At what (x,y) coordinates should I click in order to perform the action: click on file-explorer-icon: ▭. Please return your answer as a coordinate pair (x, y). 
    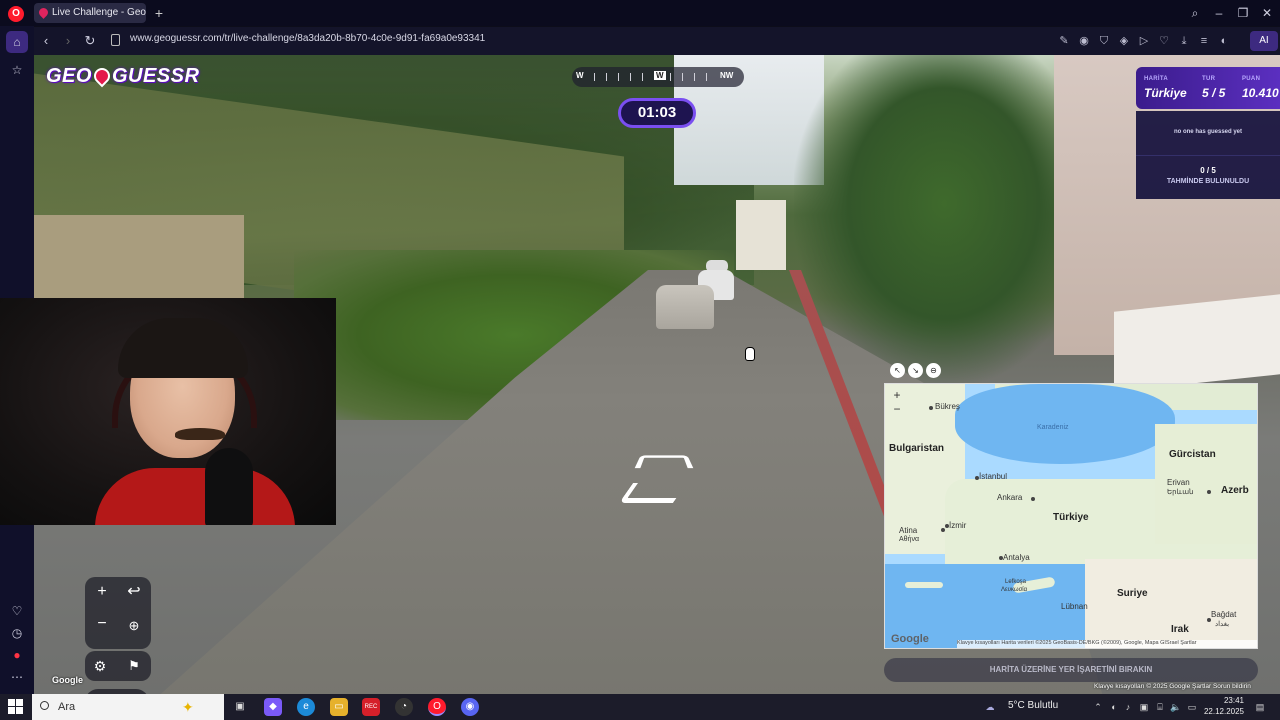
    Looking at the image, I should click on (339, 707).